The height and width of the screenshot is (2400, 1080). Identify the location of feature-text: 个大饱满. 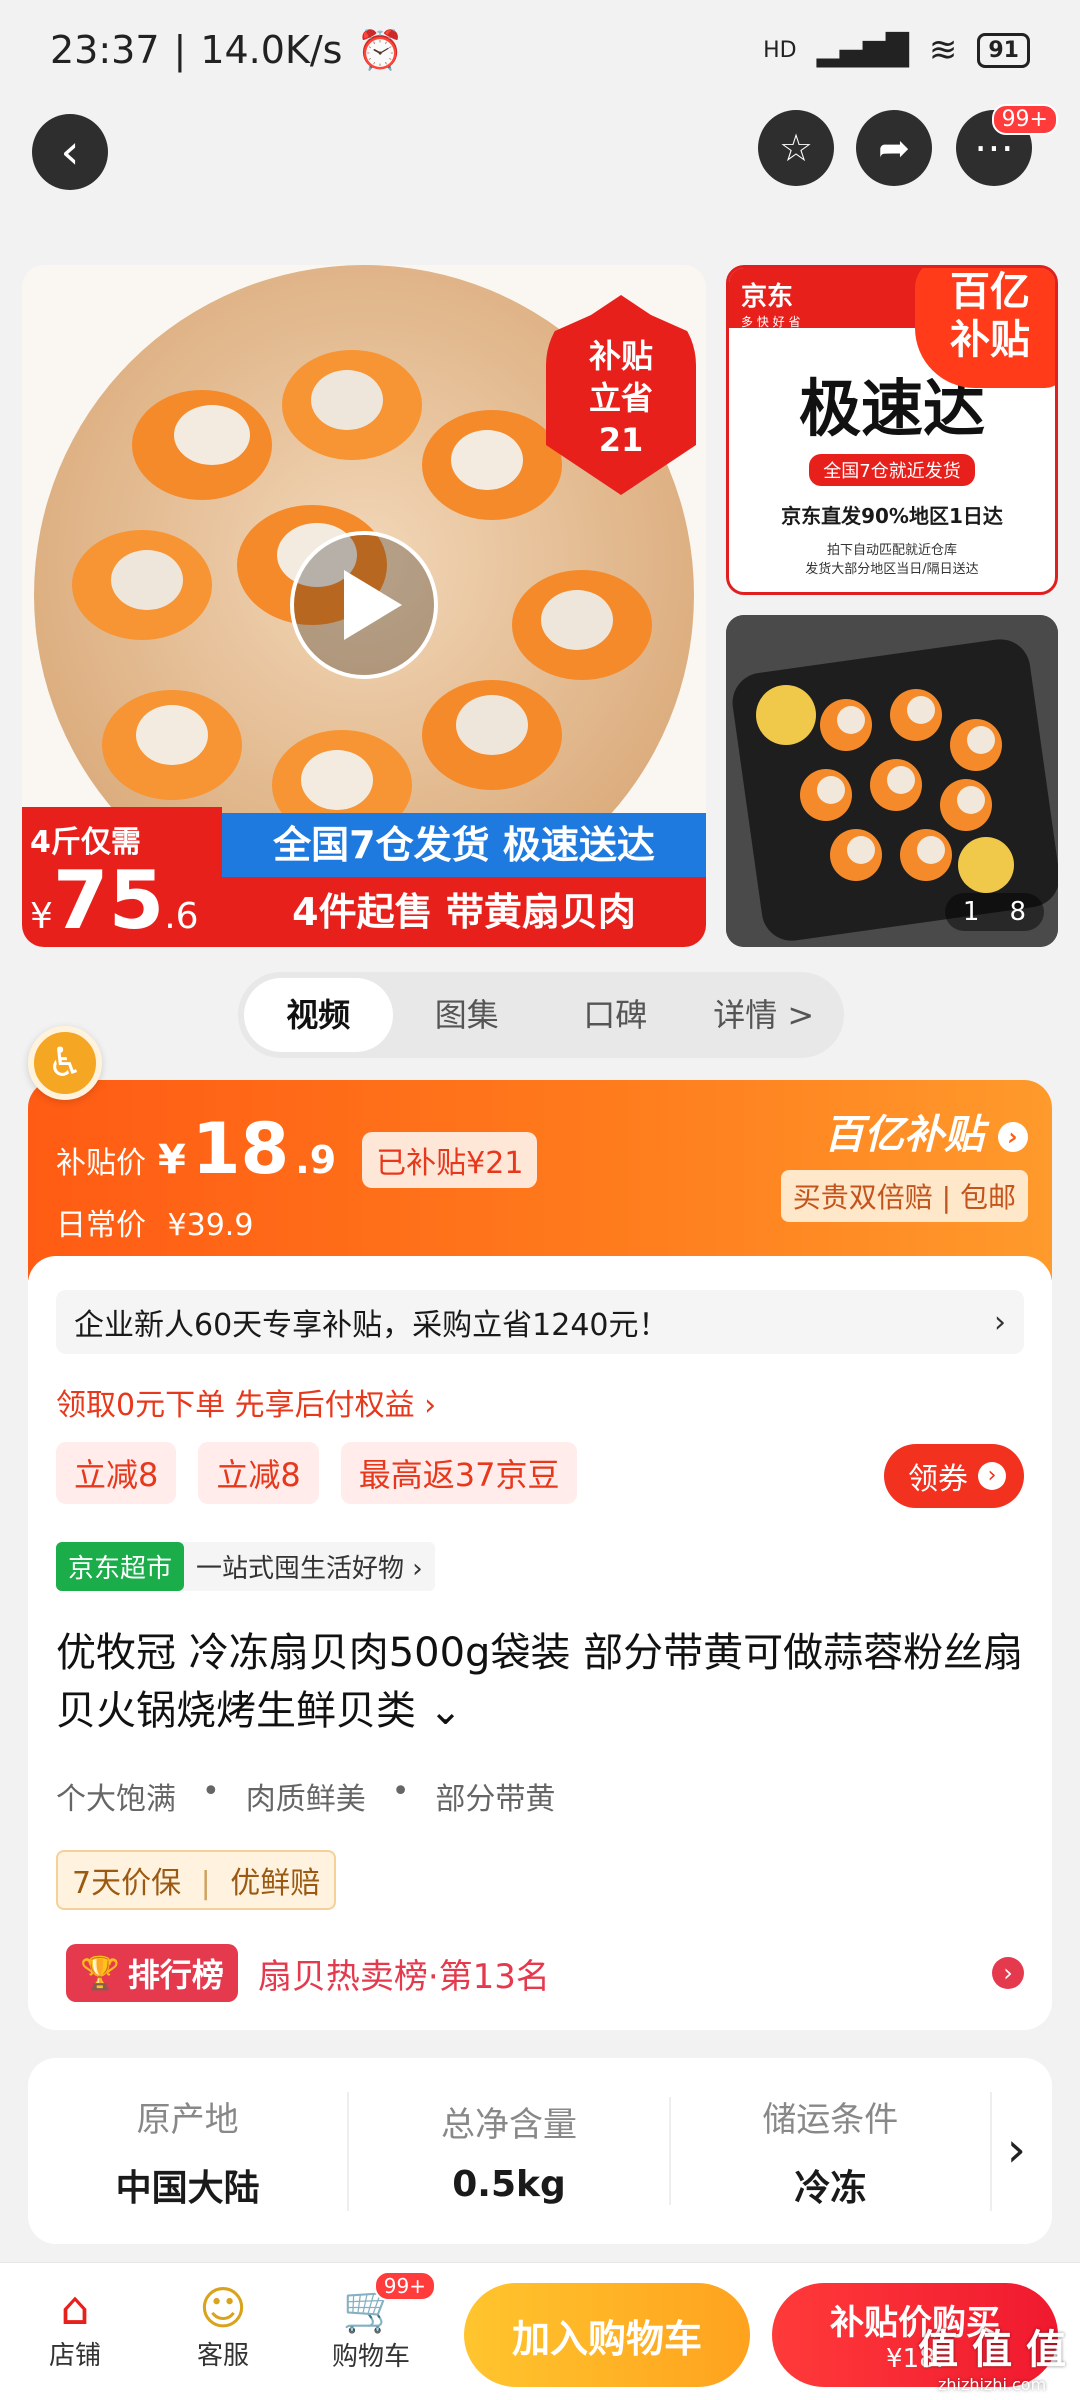
(116, 1799).